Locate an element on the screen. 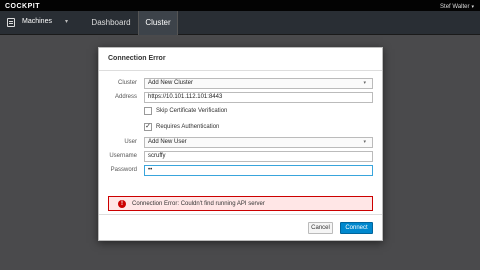 This screenshot has width=480, height=270. tab-cluster: Cluster is located at coordinates (158, 23).